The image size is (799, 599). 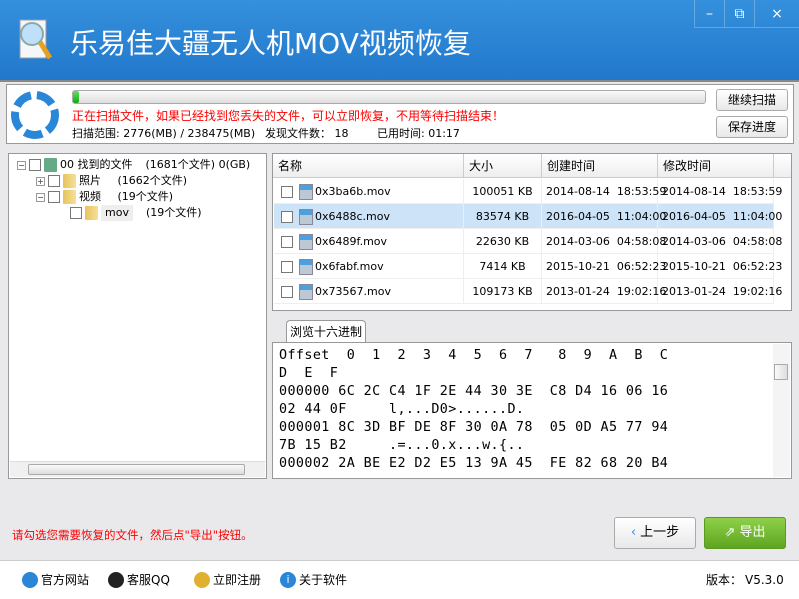 I want to click on file-size: 83574 KB, so click(x=503, y=216).